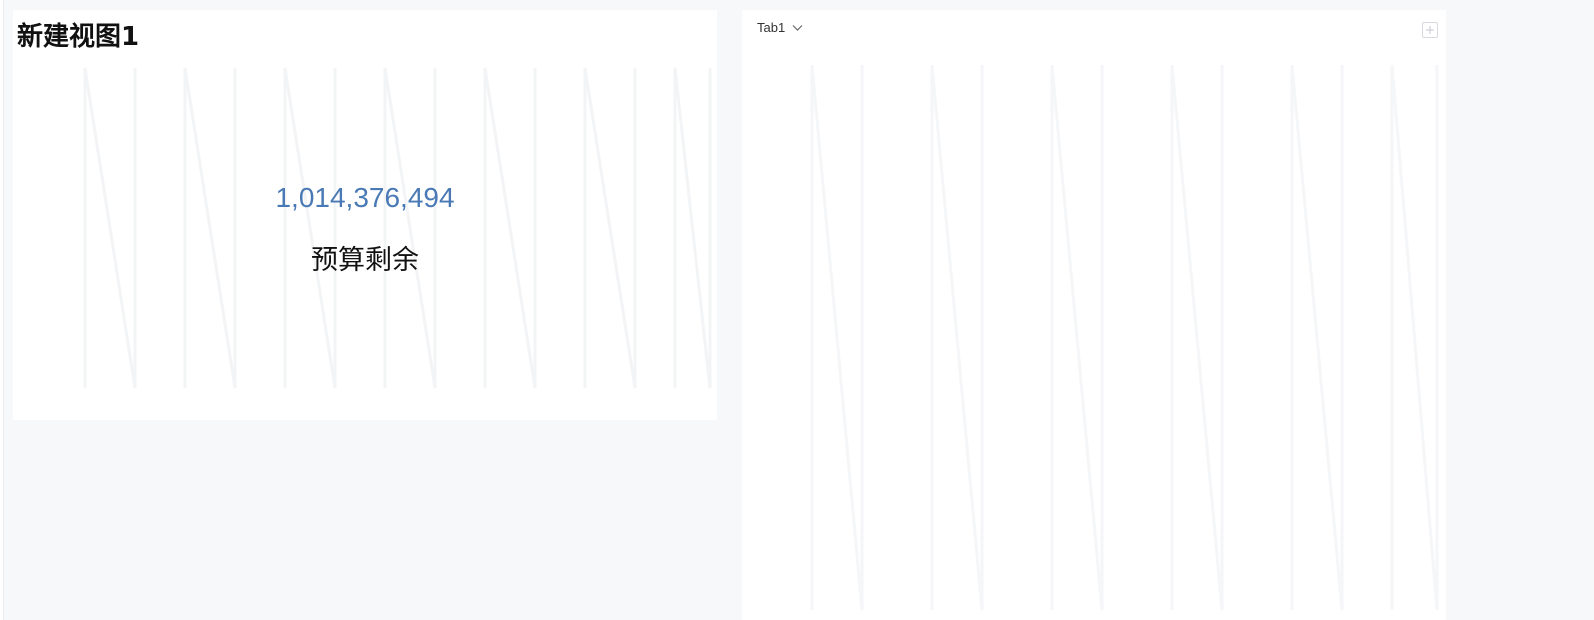 The image size is (1594, 620). What do you see at coordinates (365, 260) in the screenshot?
I see `kpi-label: 预算剩余` at bounding box center [365, 260].